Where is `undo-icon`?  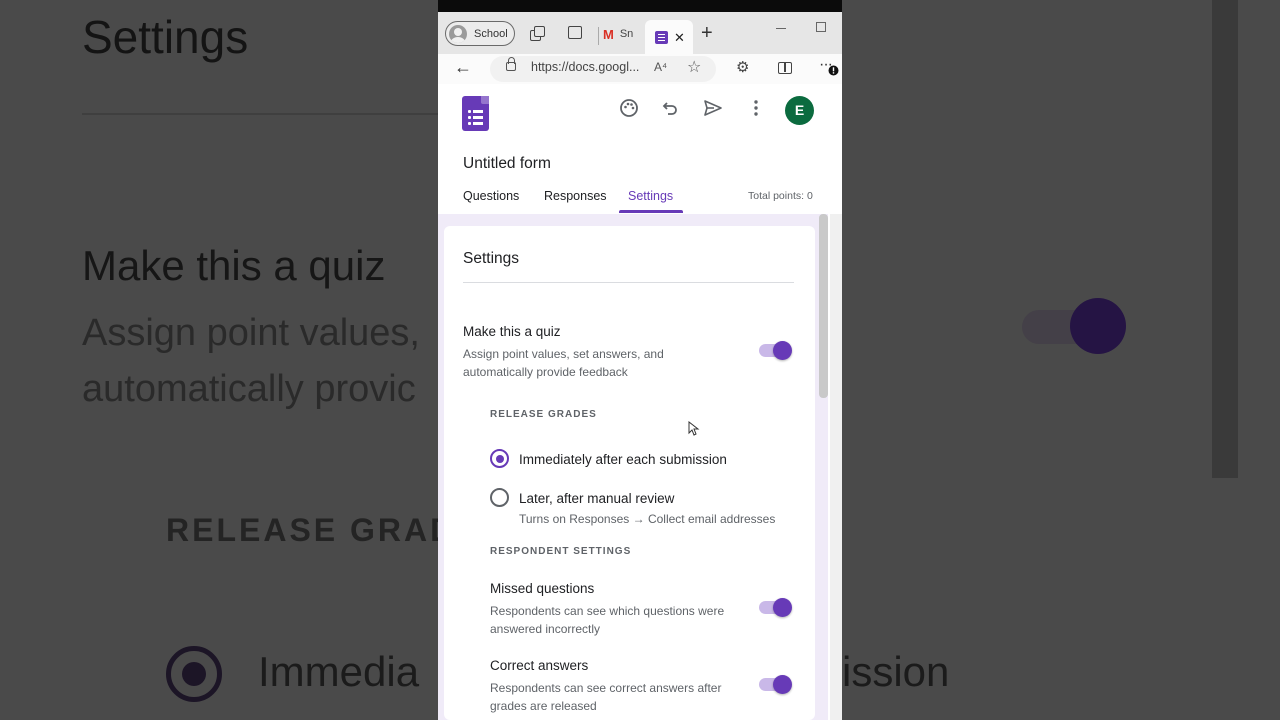
undo-icon is located at coordinates (671, 110).